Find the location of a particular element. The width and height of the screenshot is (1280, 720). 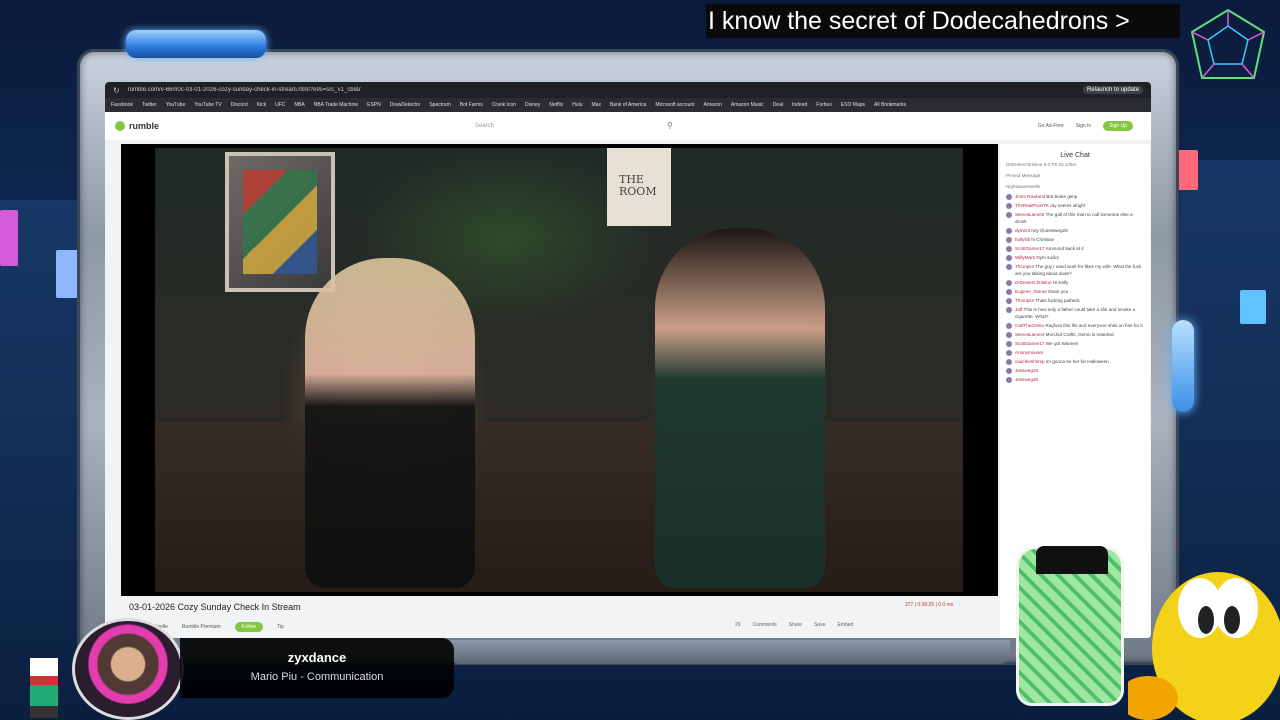

search-input: Search is located at coordinates (575, 126).